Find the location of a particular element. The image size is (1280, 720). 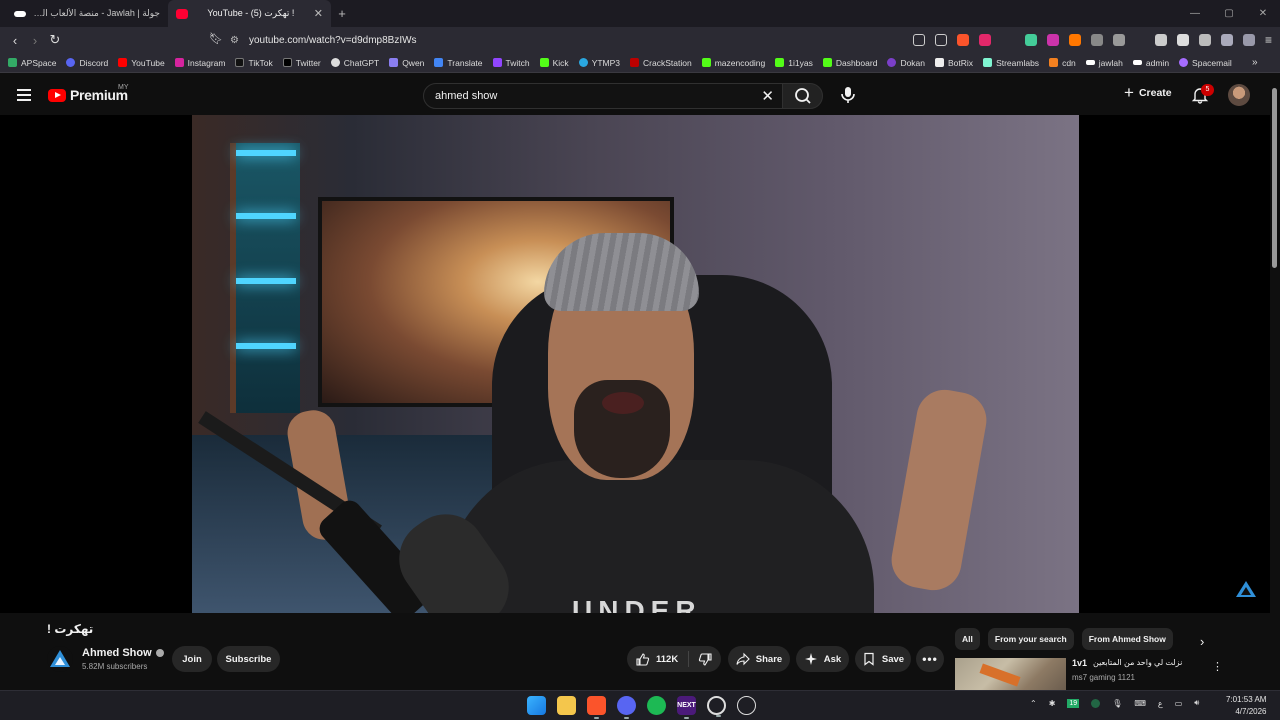

extension-flame-icon is located at coordinates (1074, 40).